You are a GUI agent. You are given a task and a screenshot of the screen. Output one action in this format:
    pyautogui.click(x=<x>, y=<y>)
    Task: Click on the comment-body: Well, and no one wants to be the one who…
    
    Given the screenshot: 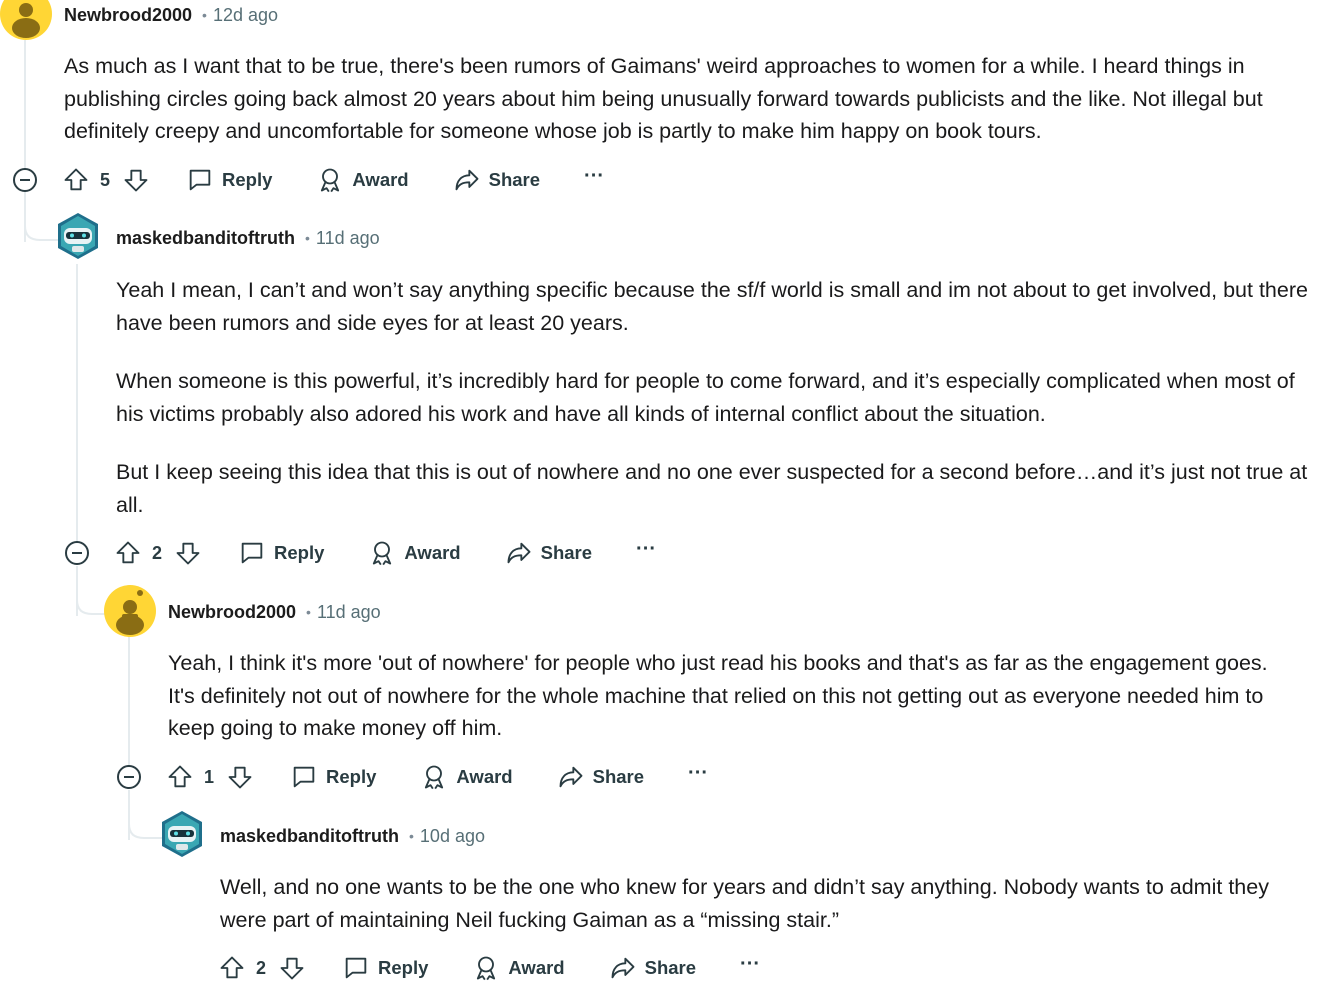 What is the action you would take?
    pyautogui.click(x=760, y=903)
    